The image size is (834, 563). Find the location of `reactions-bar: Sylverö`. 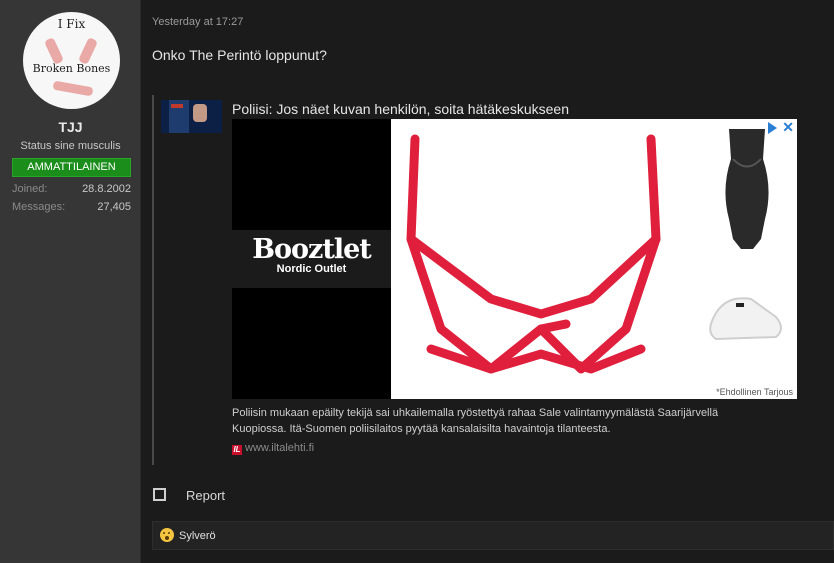

reactions-bar: Sylverö is located at coordinates (493, 535).